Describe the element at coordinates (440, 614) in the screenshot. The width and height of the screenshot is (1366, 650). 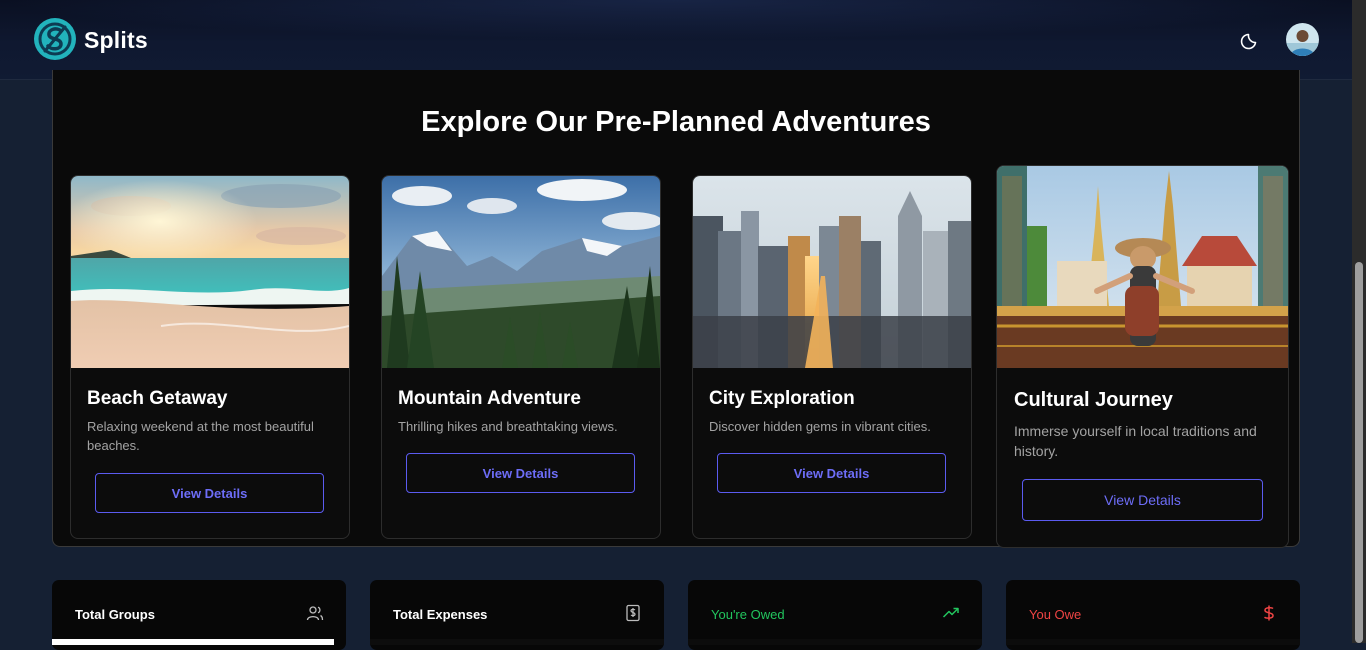
I see `stat-label: Total Expenses` at that location.